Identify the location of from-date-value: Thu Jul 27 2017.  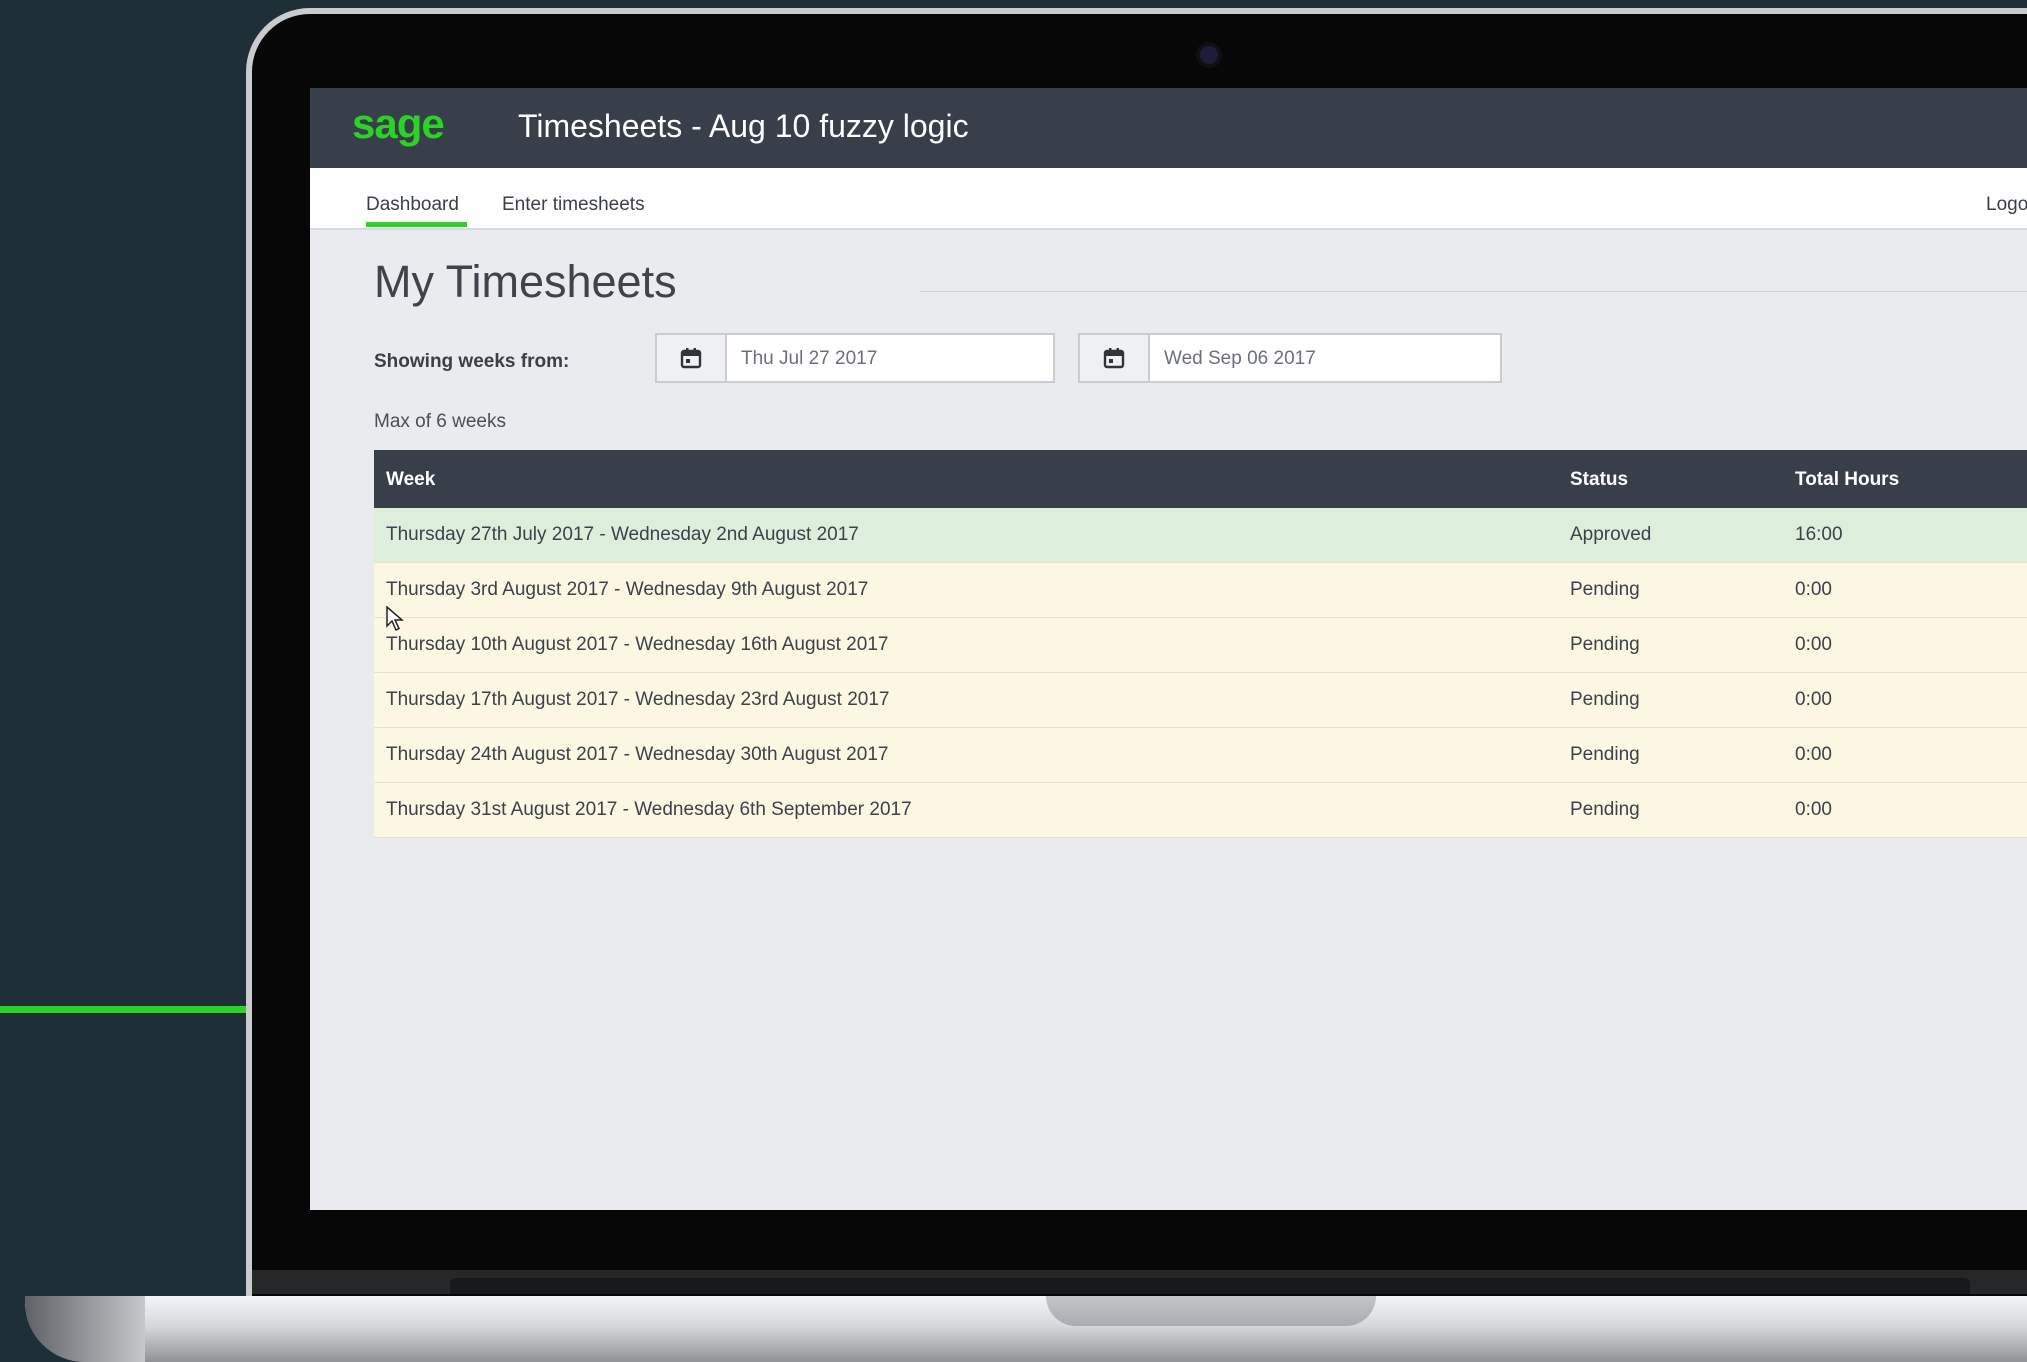
(809, 359).